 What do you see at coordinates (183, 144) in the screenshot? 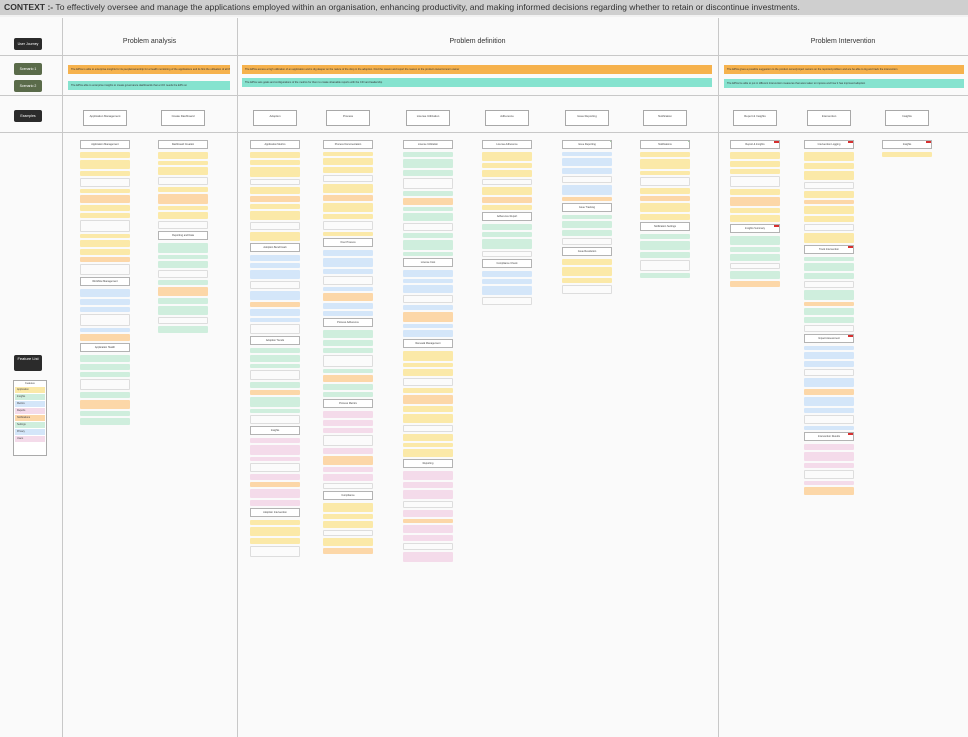
I see `feature-card: Dashboard Creation` at bounding box center [183, 144].